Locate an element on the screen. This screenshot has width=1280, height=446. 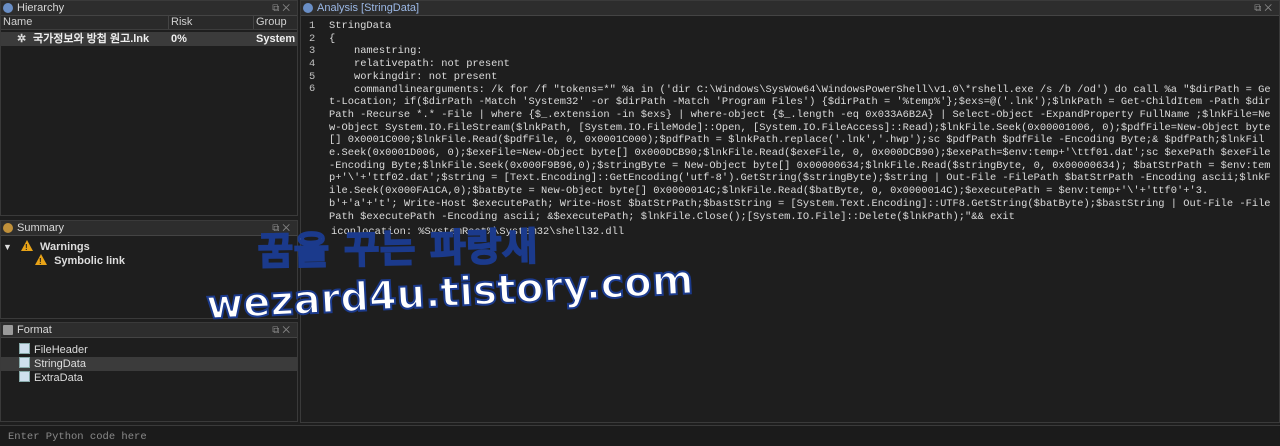
summary-title-bar: Summary ⧉✕ is located at coordinates (149, 228).